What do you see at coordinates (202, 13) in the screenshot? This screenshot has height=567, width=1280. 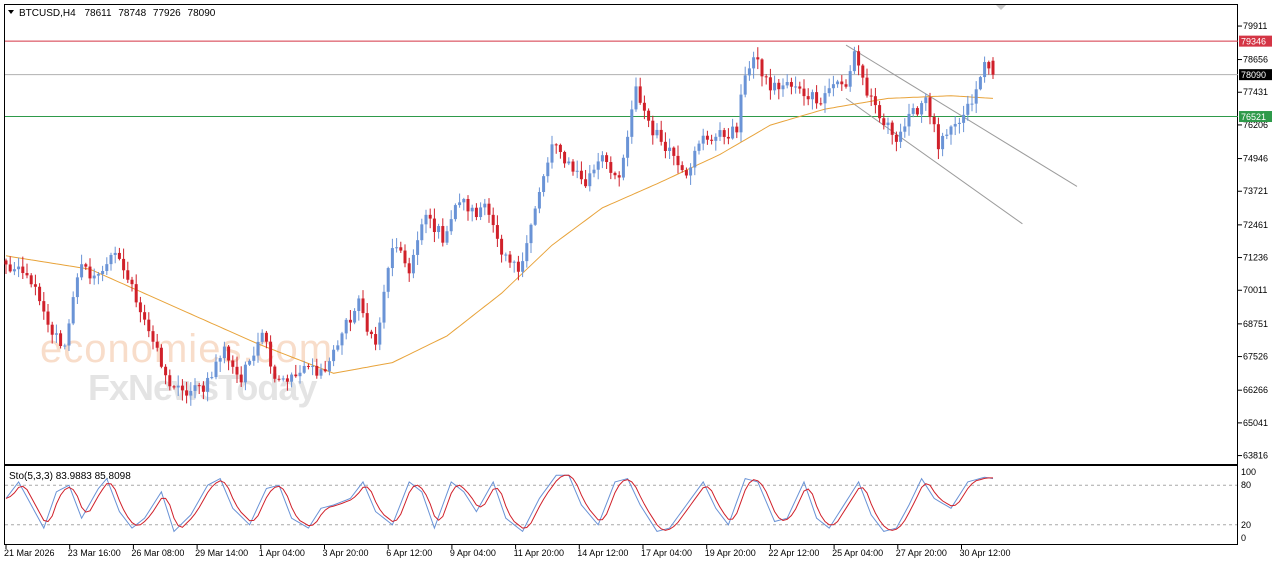 I see `close-value: 78090` at bounding box center [202, 13].